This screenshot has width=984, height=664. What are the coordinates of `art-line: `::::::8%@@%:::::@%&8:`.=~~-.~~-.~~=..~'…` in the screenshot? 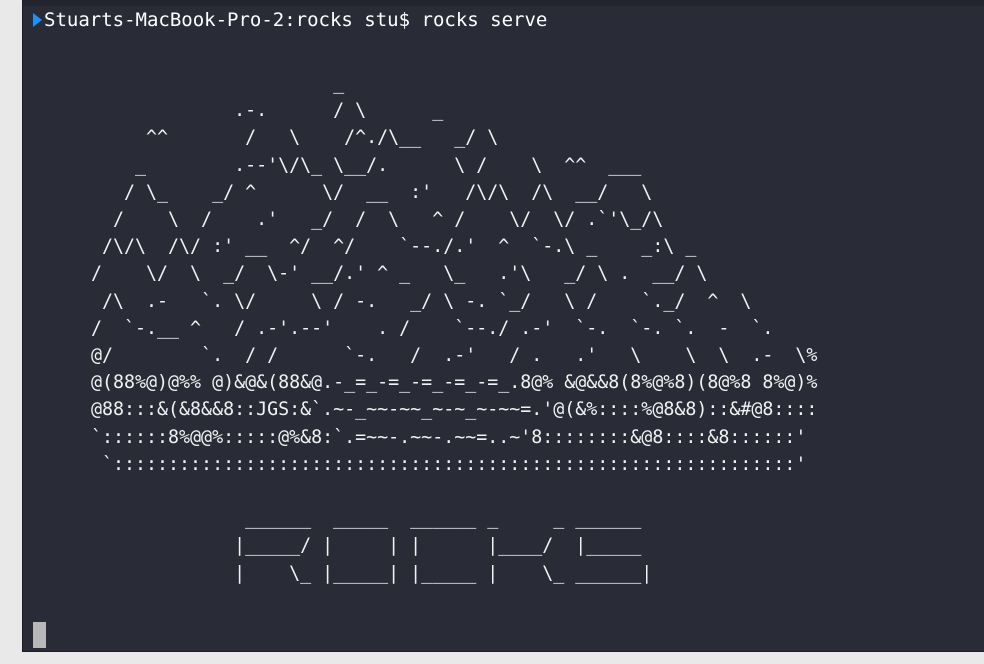 It's located at (449, 437).